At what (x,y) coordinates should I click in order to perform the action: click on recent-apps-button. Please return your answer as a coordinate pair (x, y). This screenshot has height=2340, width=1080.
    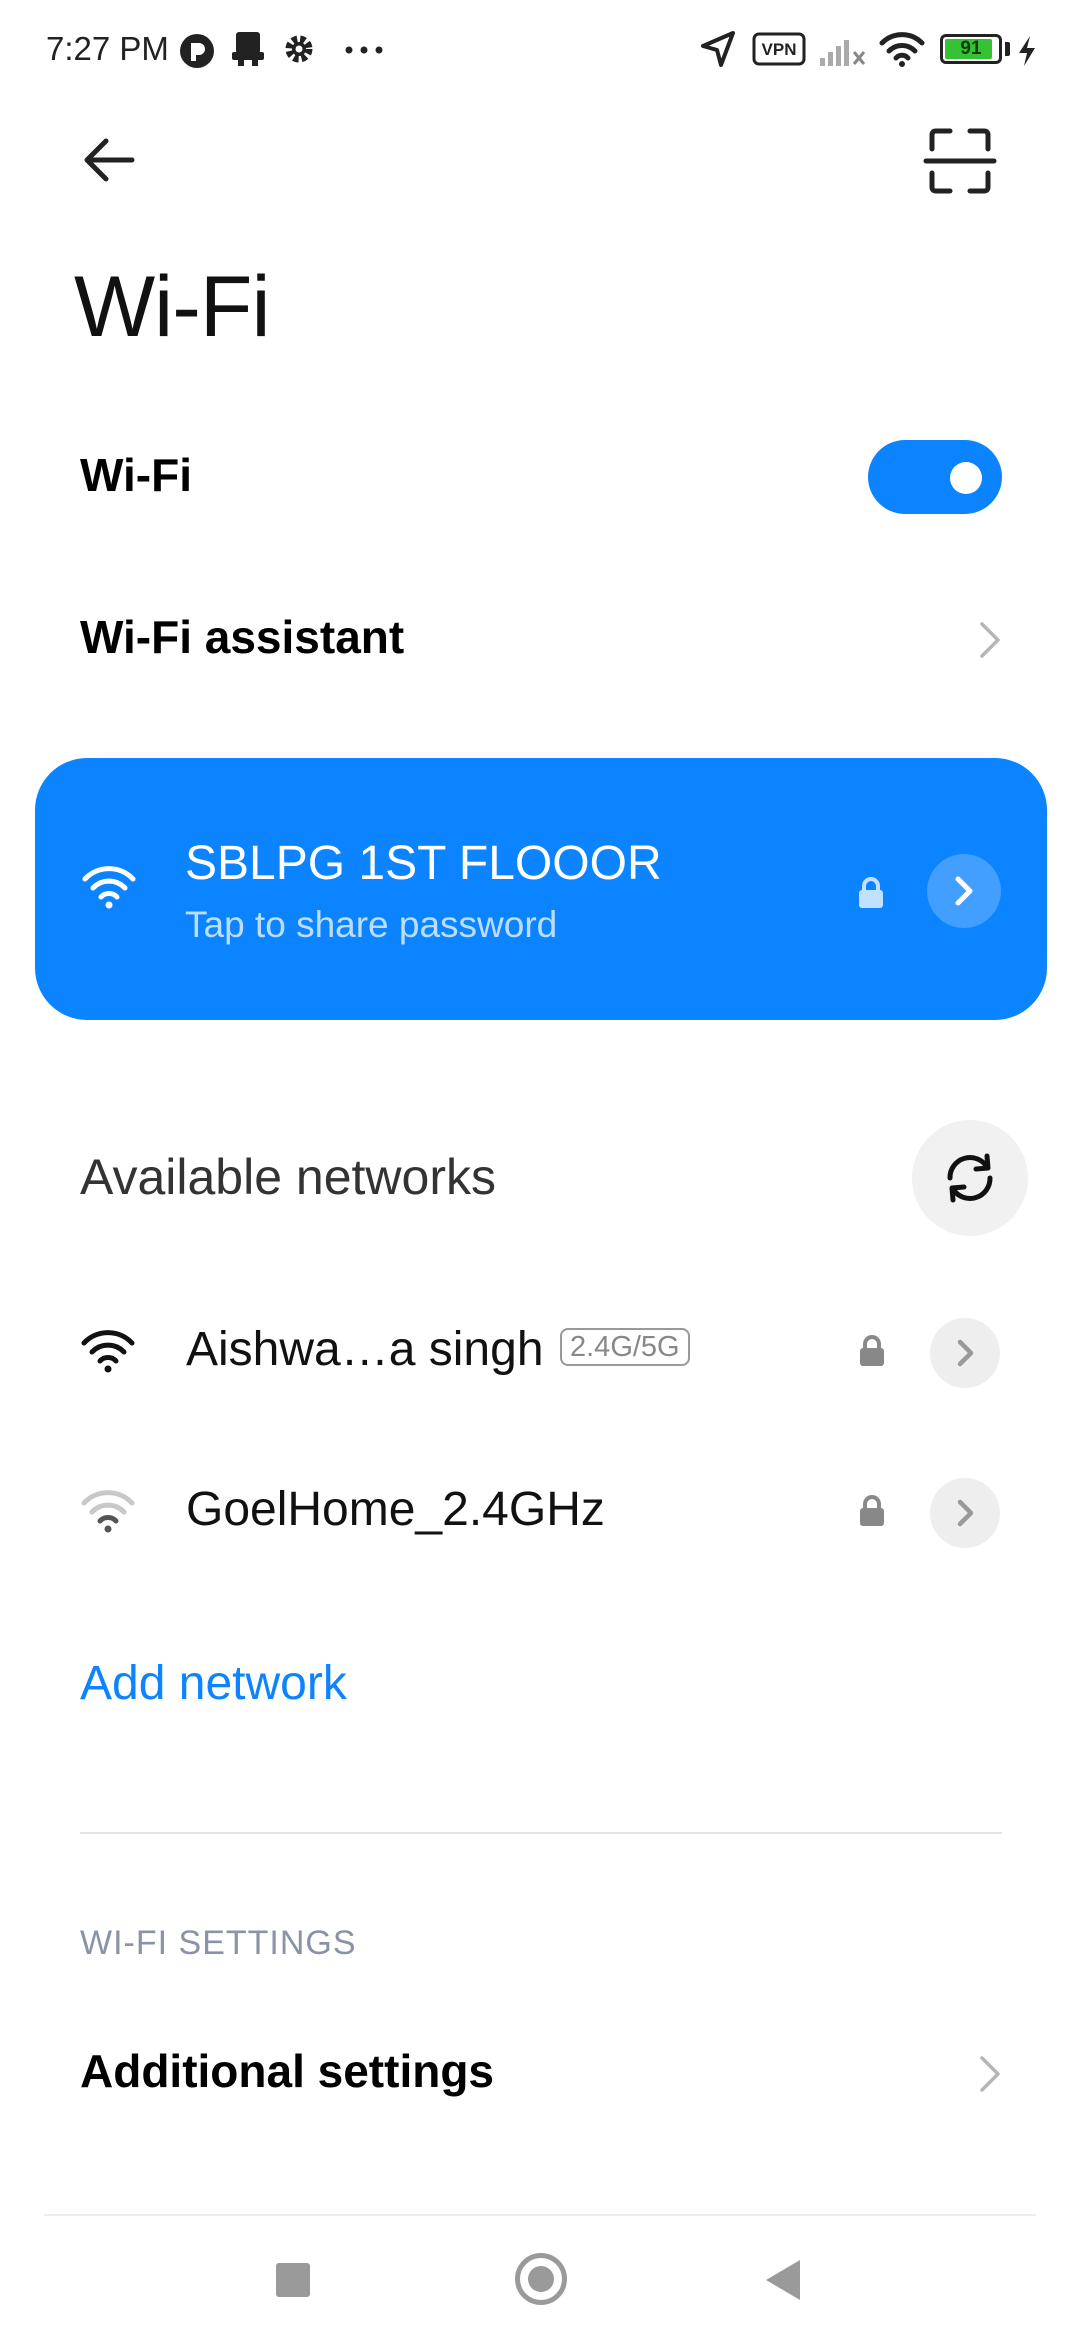
    Looking at the image, I should click on (293, 2280).